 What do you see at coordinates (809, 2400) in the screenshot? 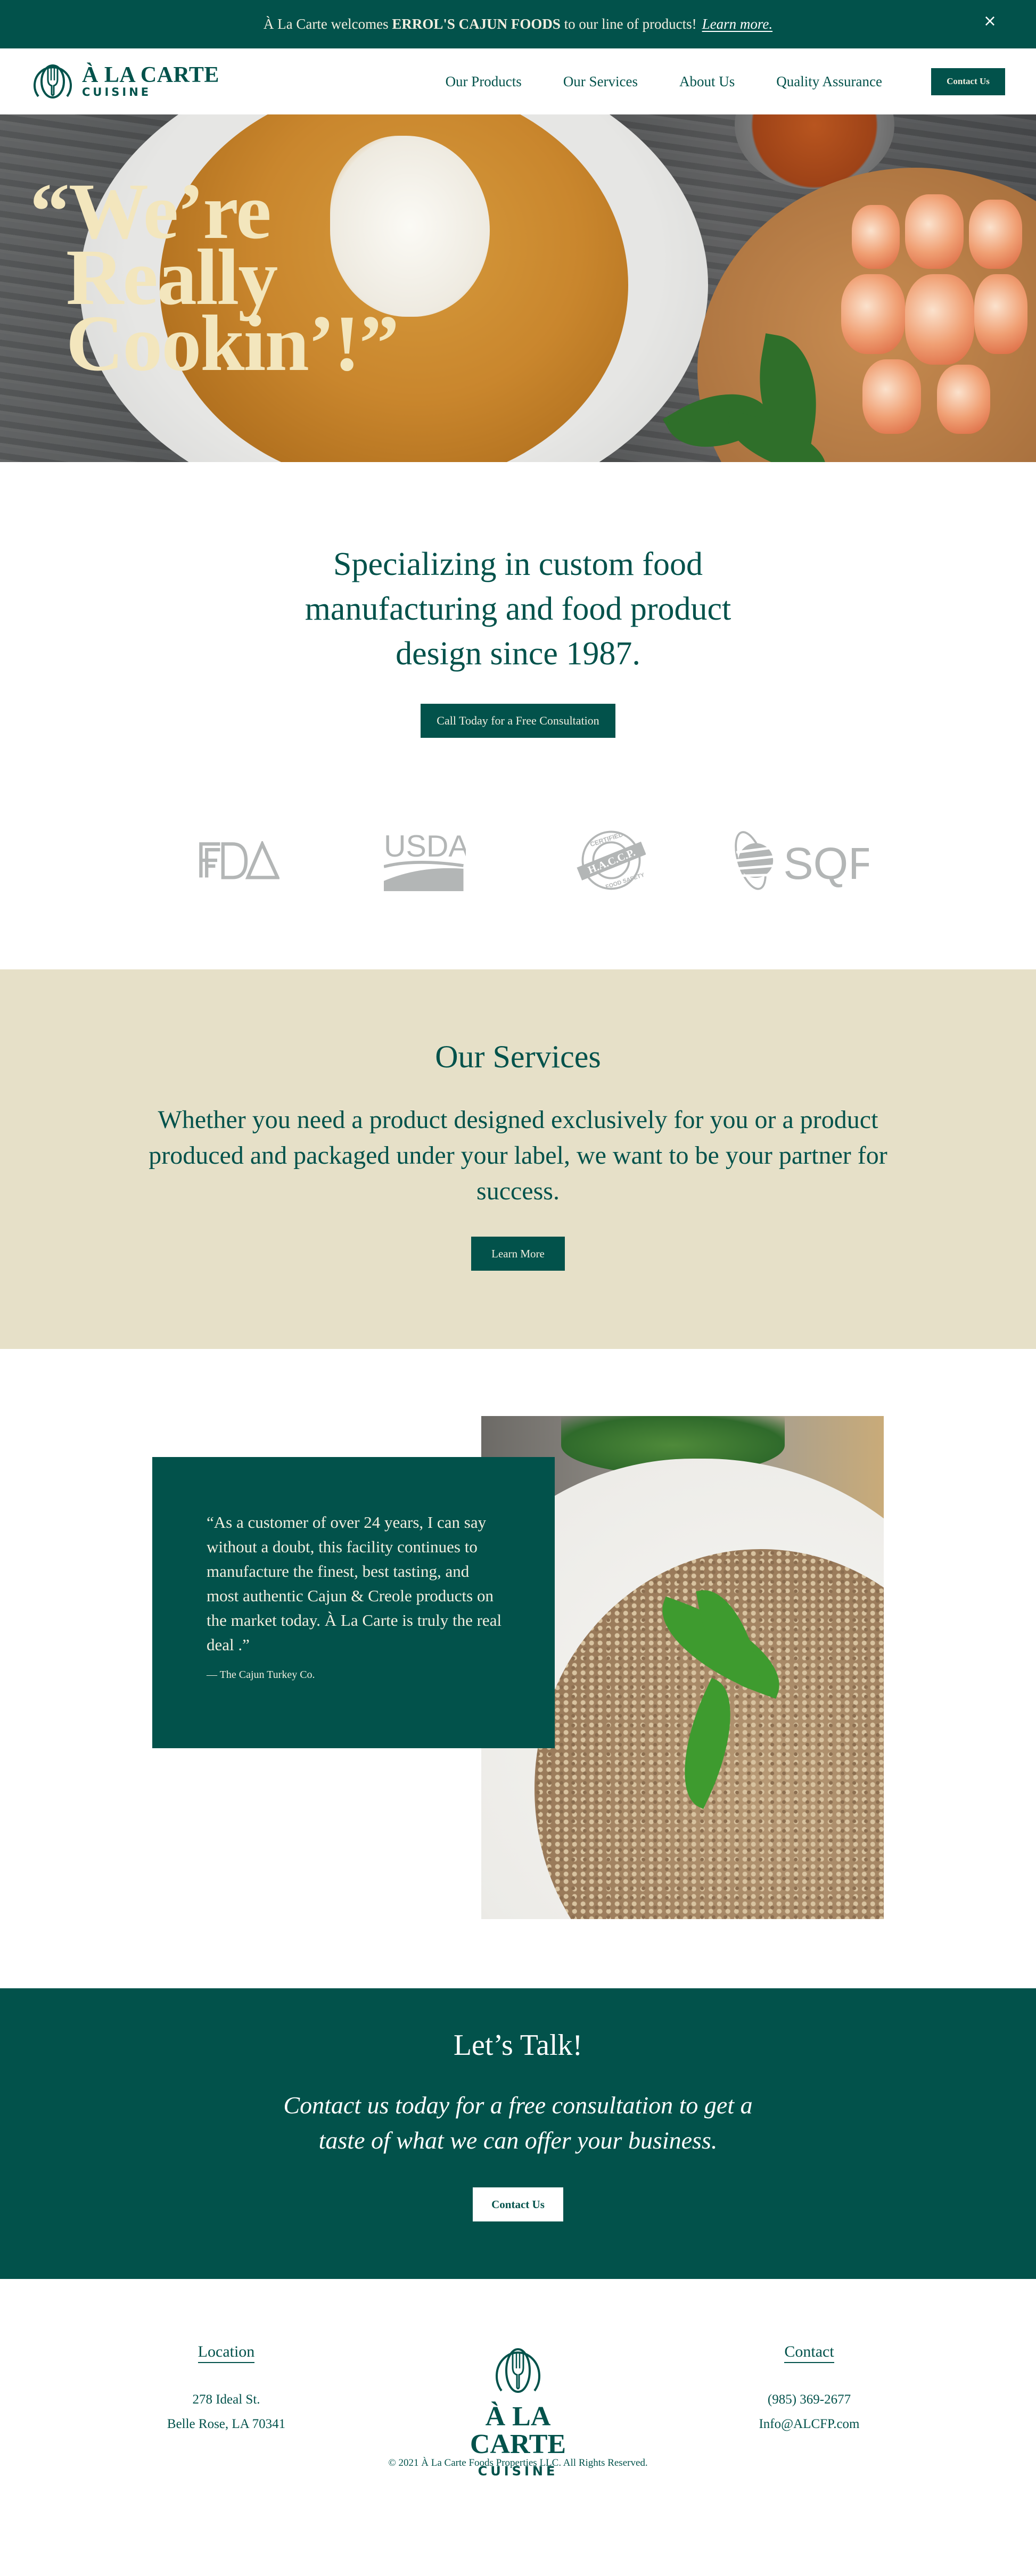
I see `phone-number: (985) 369-2677` at bounding box center [809, 2400].